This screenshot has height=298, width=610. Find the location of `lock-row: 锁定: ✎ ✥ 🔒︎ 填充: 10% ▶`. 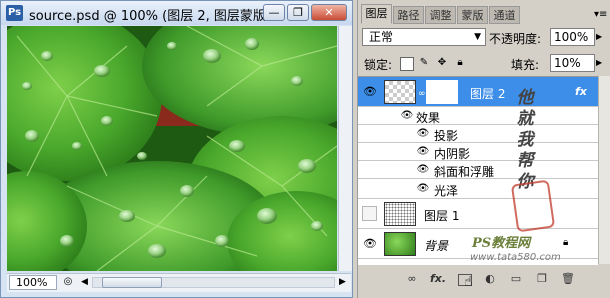

lock-row: 锁定: ✎ ✥ 🔒︎ 填充: 10% ▶ is located at coordinates (484, 63).